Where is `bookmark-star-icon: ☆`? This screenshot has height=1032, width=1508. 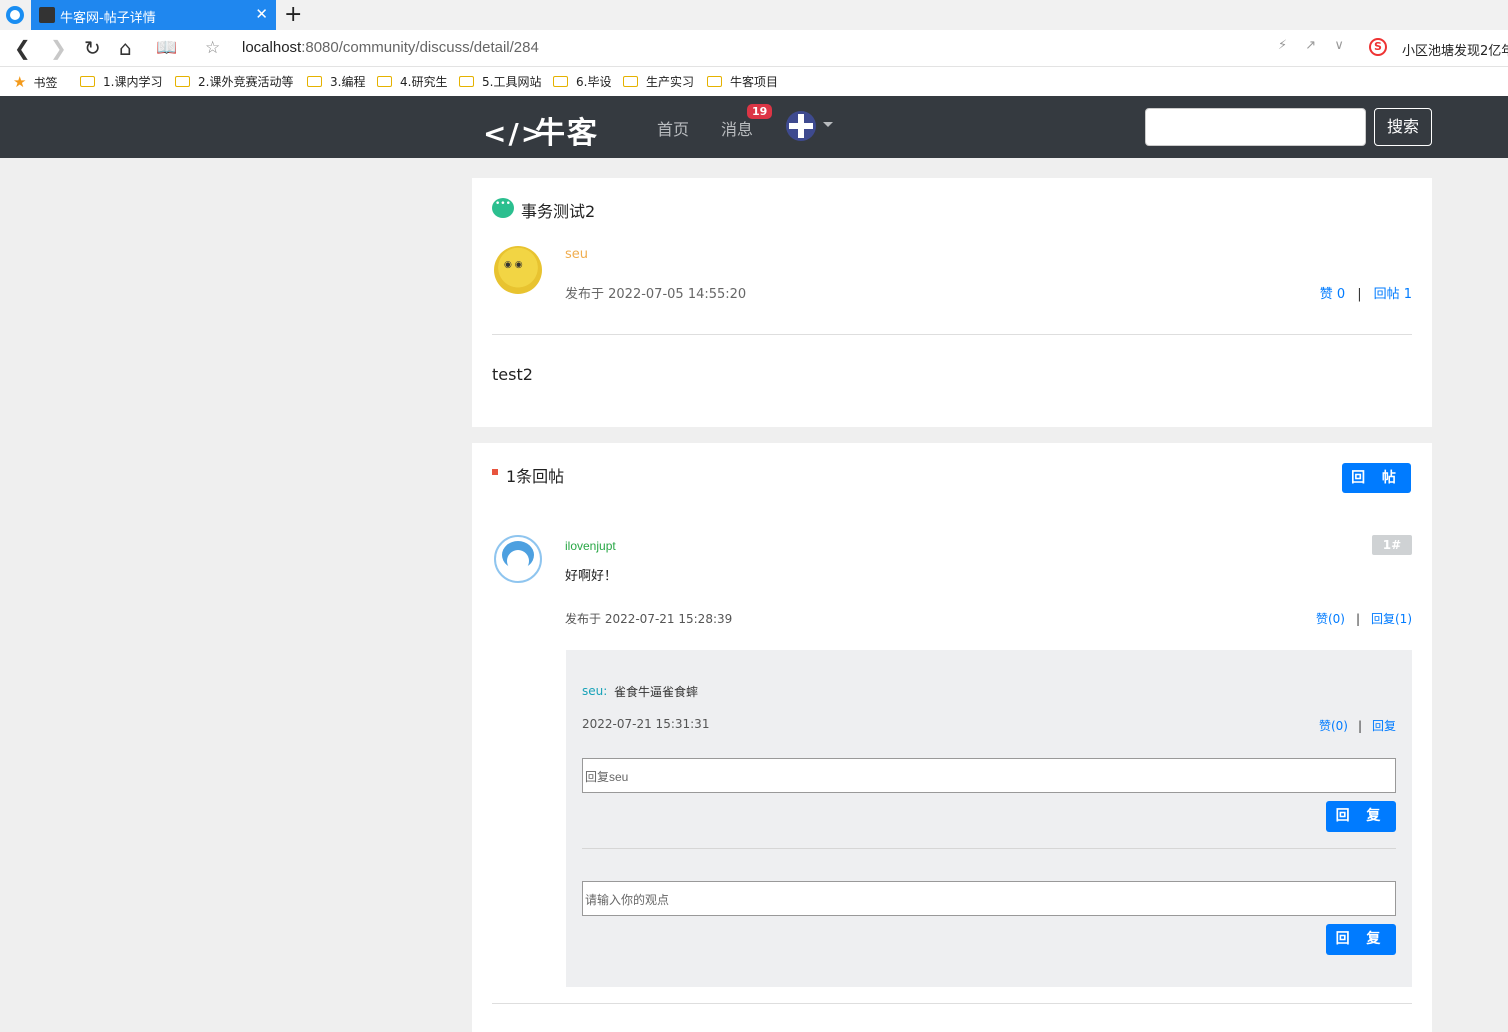
bookmark-star-icon: ☆ is located at coordinates (212, 48).